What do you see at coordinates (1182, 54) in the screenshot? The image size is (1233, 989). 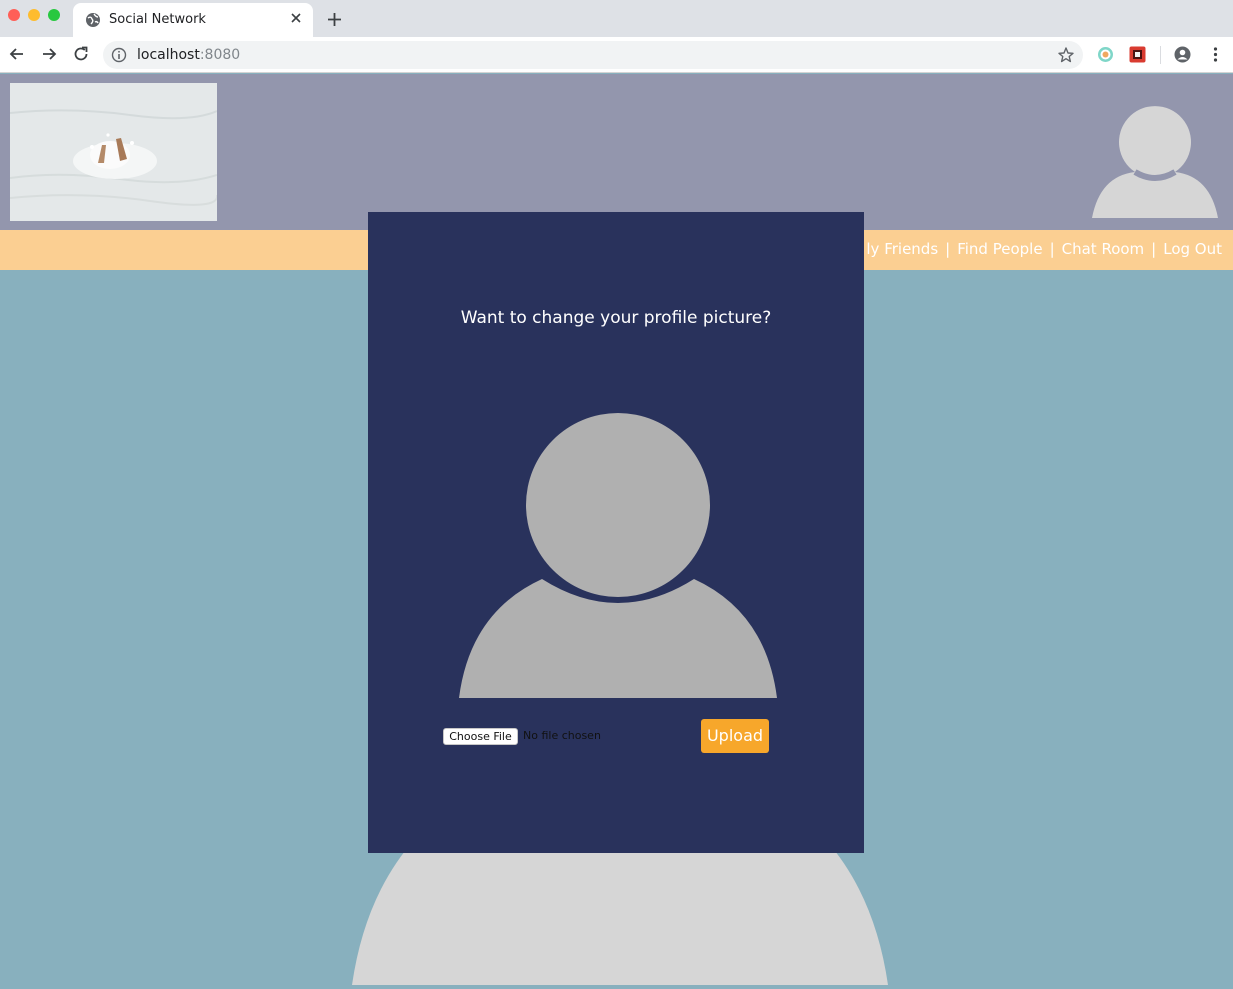 I see `account-circle-icon` at bounding box center [1182, 54].